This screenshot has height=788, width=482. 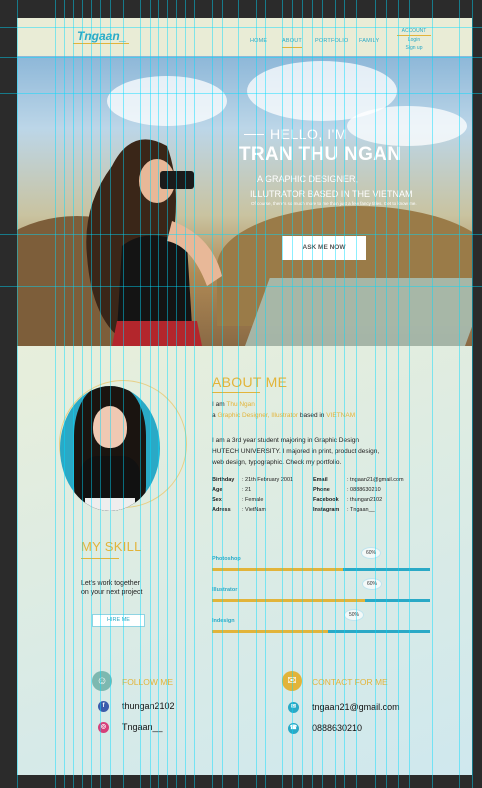 What do you see at coordinates (253, 500) in the screenshot?
I see `info-value: : Female` at bounding box center [253, 500].